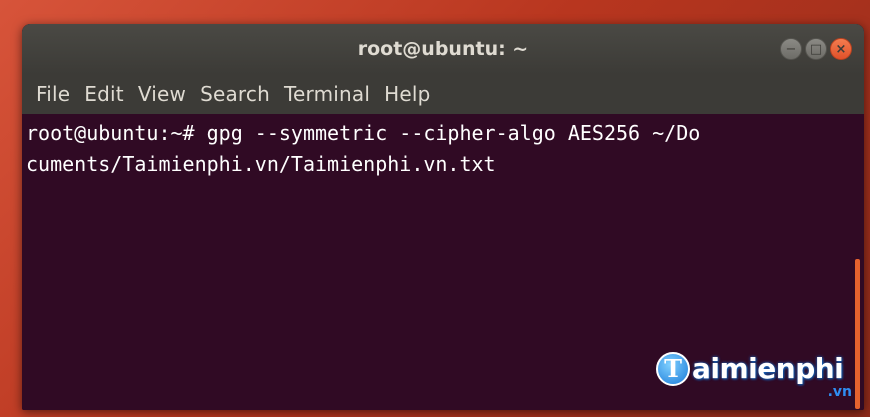  I want to click on window-title: root@ubuntu: ~, so click(443, 49).